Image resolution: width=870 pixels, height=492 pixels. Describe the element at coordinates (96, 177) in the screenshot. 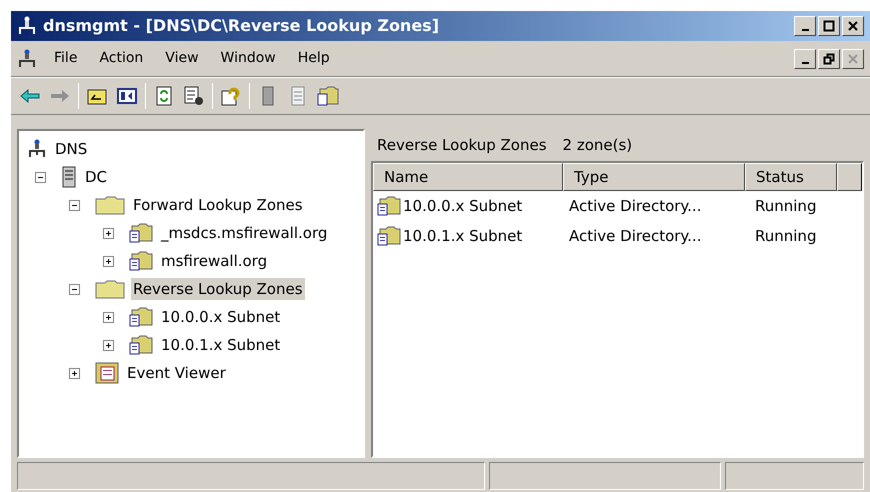

I see `tree-item: DC` at that location.